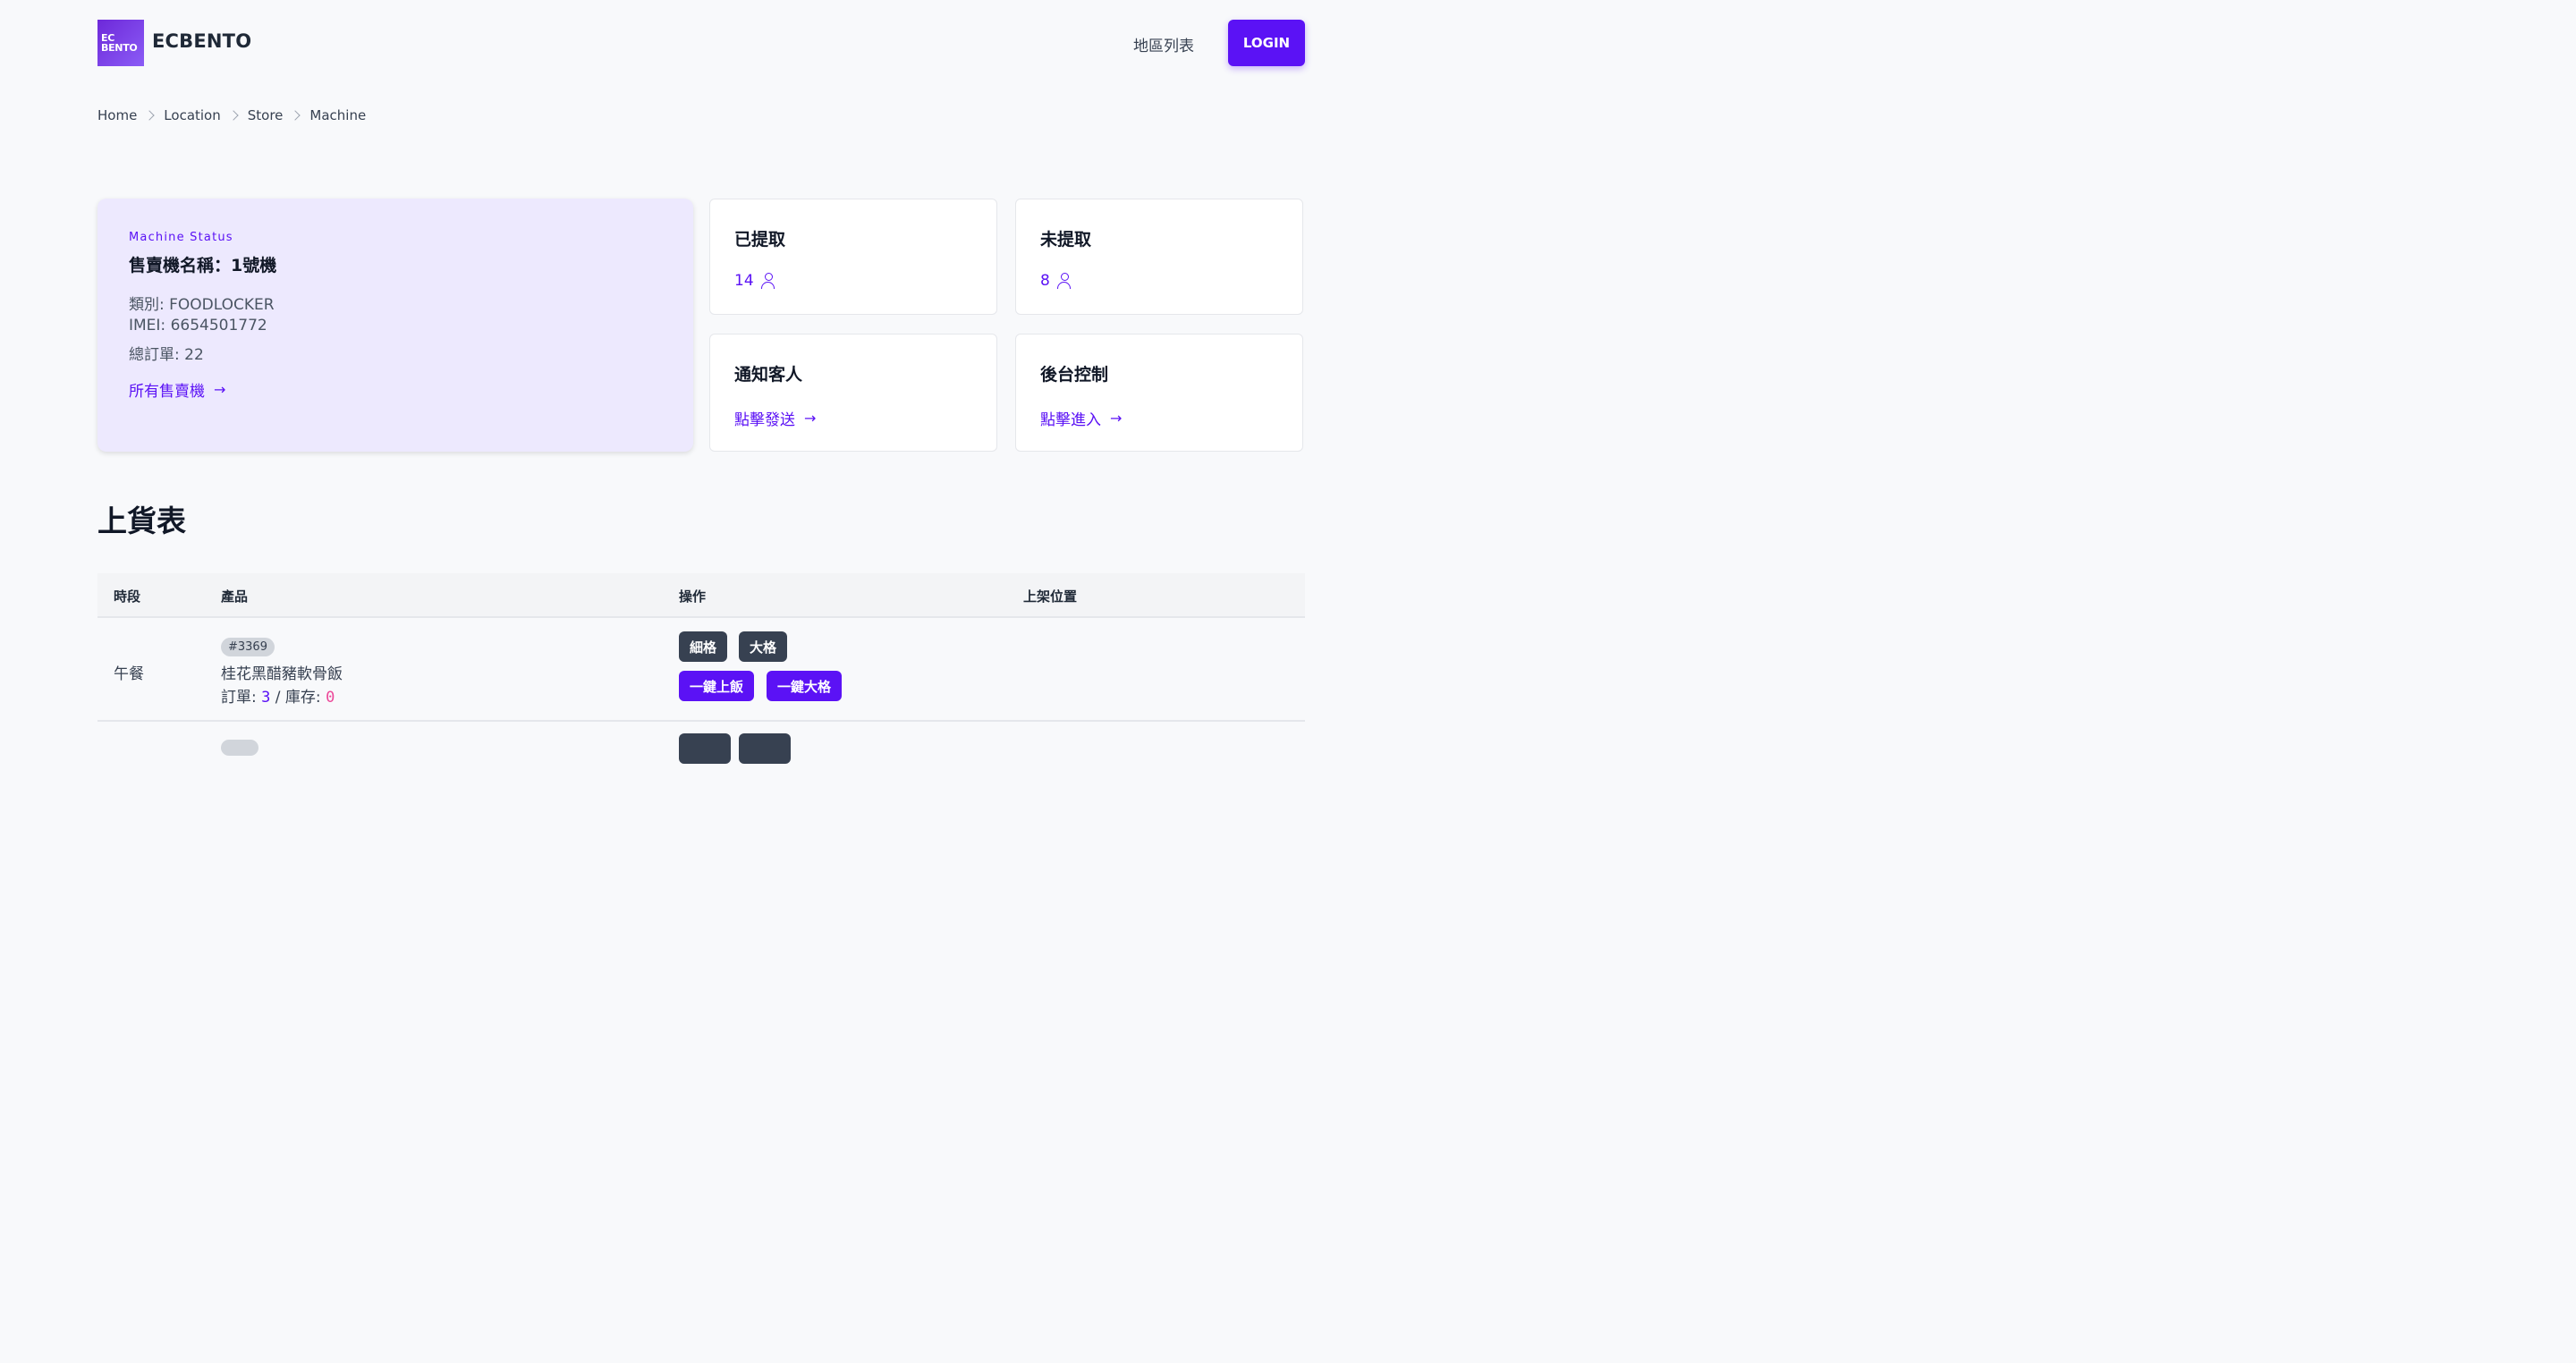 The width and height of the screenshot is (2576, 1363). What do you see at coordinates (760, 240) in the screenshot?
I see `picked-title: 已提取` at bounding box center [760, 240].